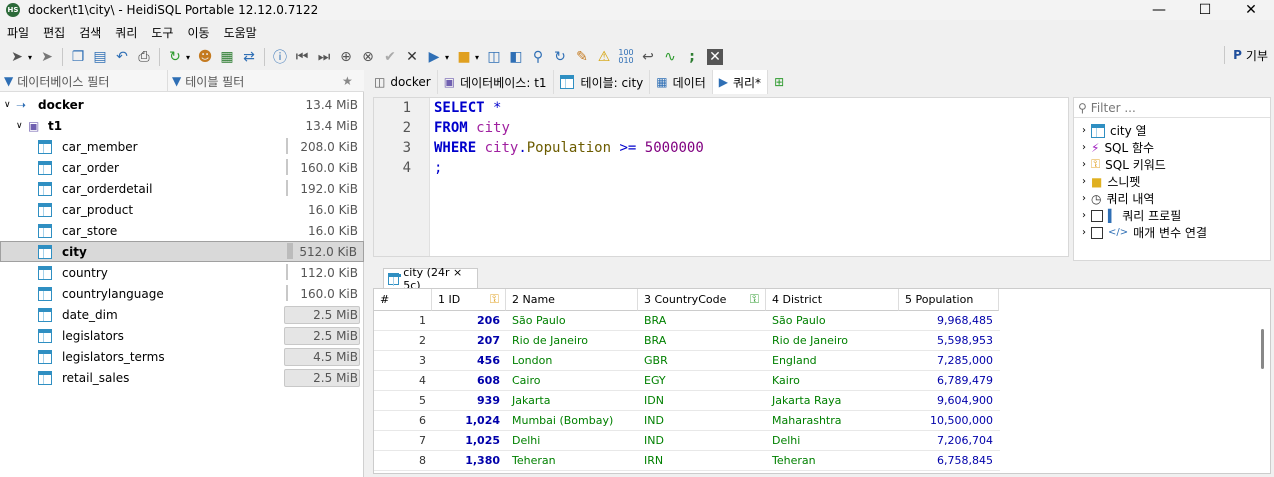  Describe the element at coordinates (469, 381) in the screenshot. I see `cell-id: 608` at that location.